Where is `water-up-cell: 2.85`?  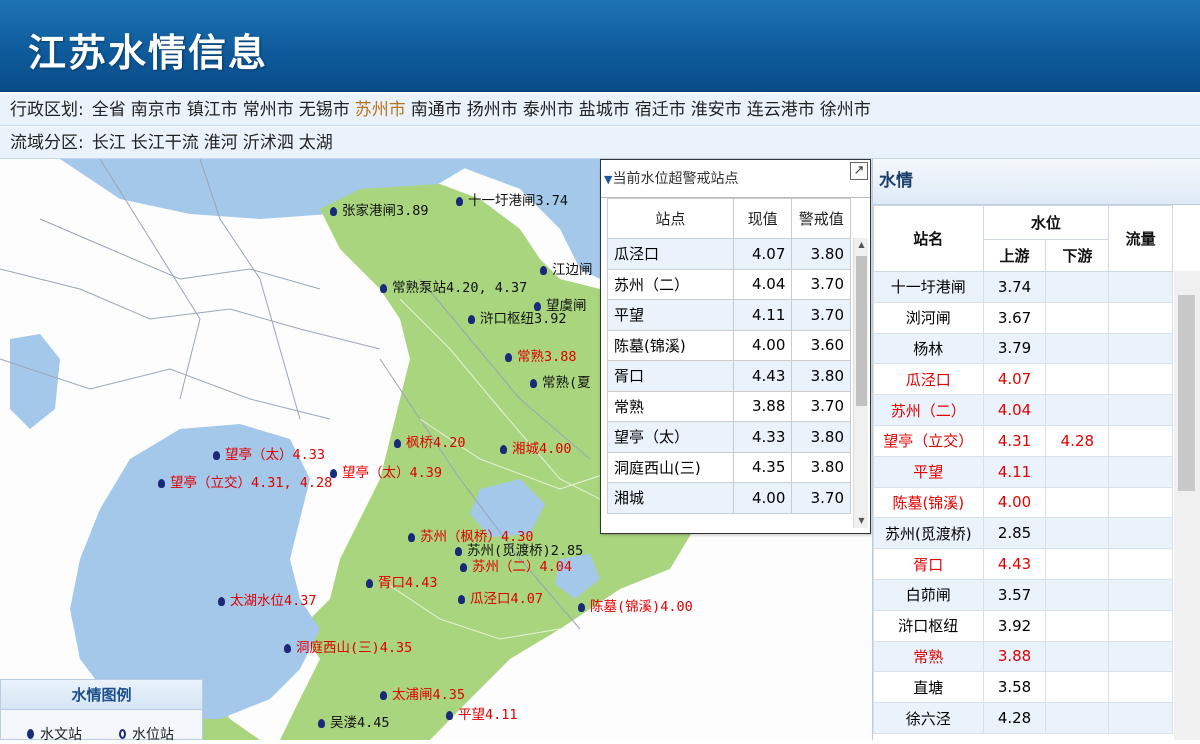
water-up-cell: 2.85 is located at coordinates (1014, 533).